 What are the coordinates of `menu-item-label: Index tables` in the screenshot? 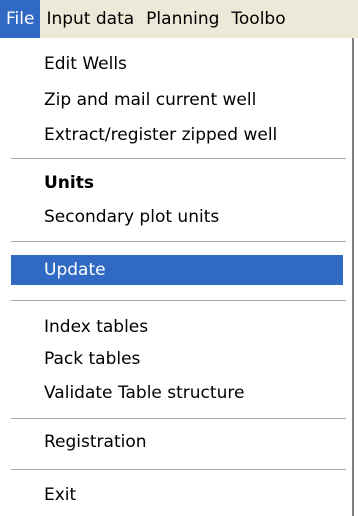 It's located at (96, 327).